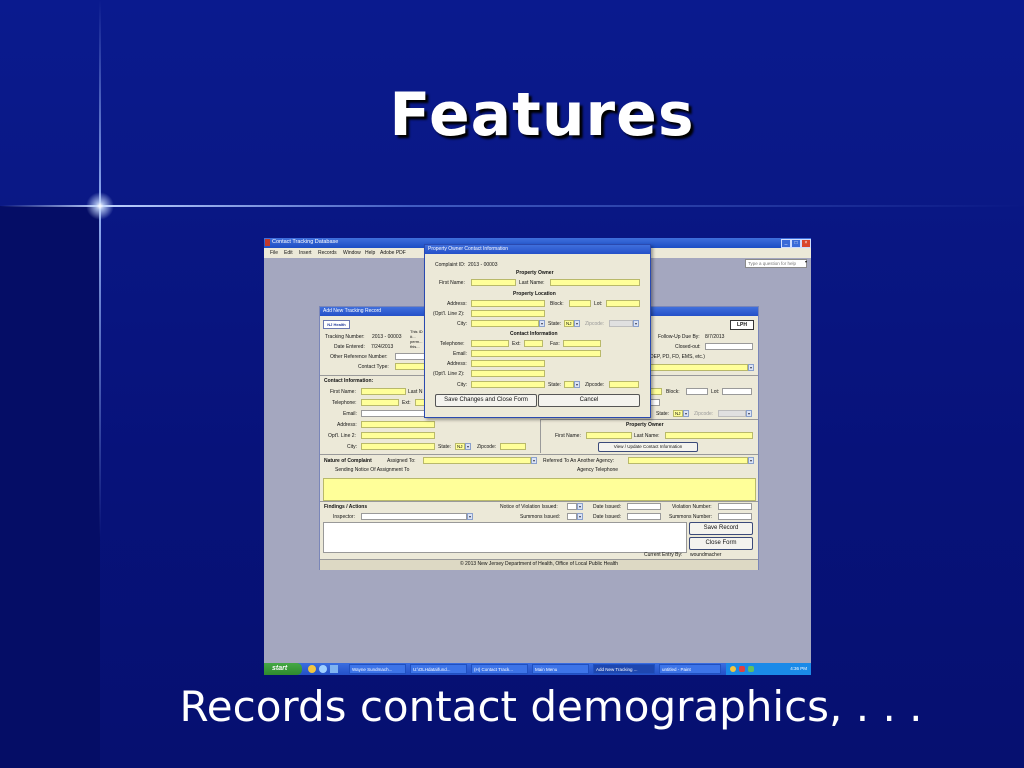 The height and width of the screenshot is (768, 1024). I want to click on save-record-button: Save Record, so click(721, 528).